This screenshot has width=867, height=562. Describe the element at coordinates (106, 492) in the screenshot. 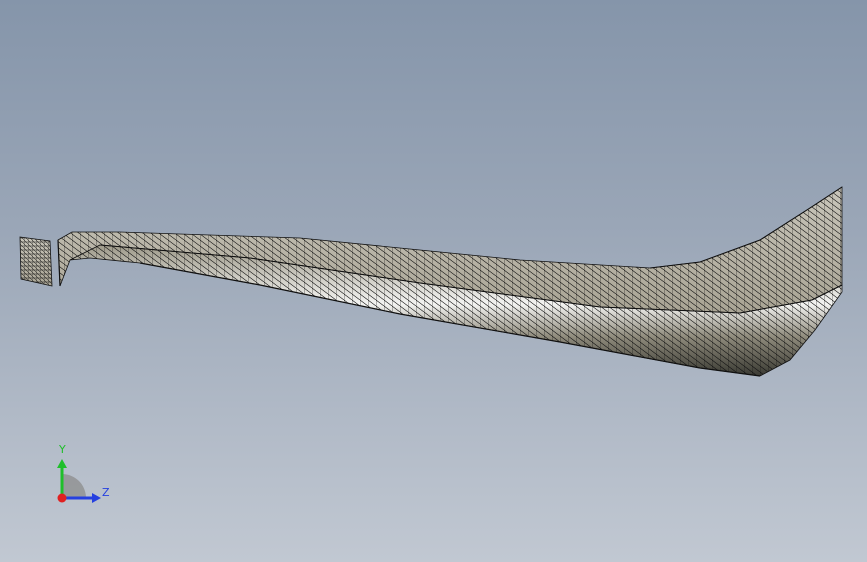

I see `z-axis-label: Z` at that location.